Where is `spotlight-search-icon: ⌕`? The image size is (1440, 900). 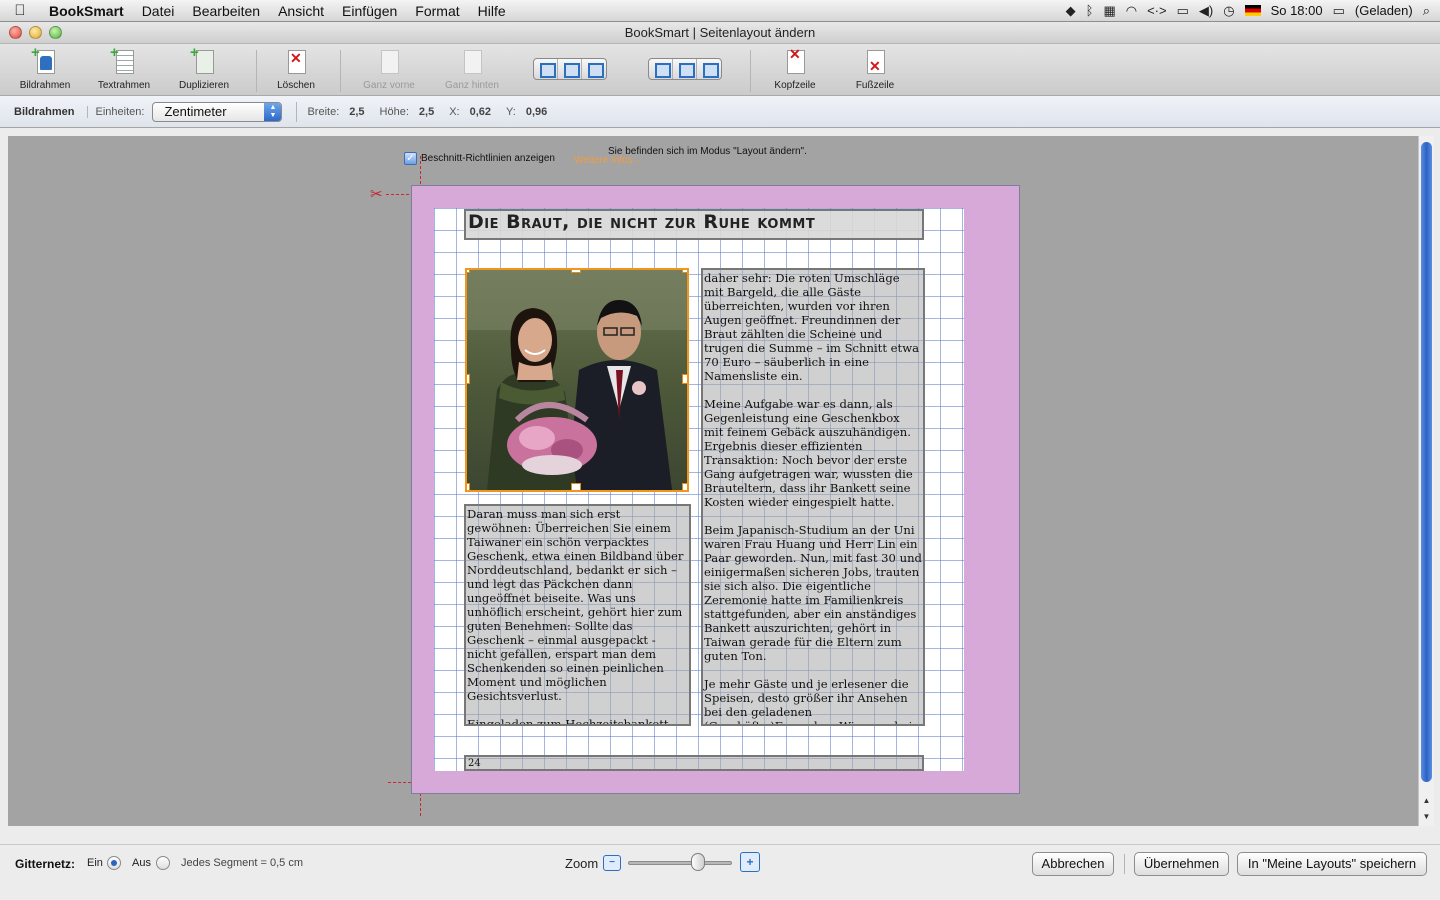 spotlight-search-icon: ⌕ is located at coordinates (1426, 11).